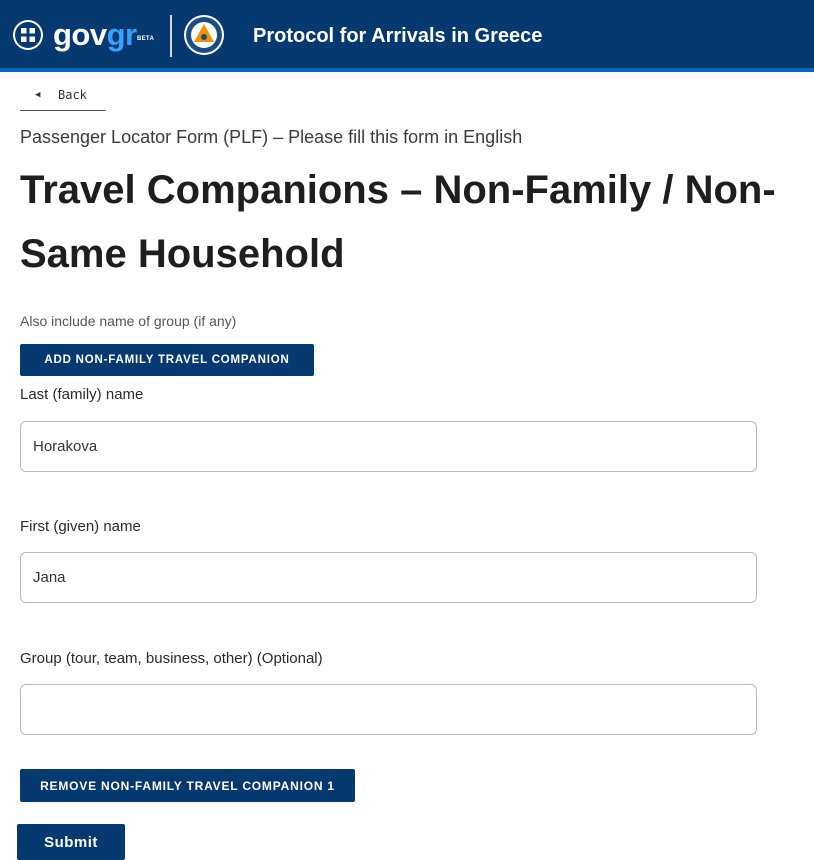 This screenshot has height=860, width=814. What do you see at coordinates (388, 446) in the screenshot?
I see `last-name-field` at bounding box center [388, 446].